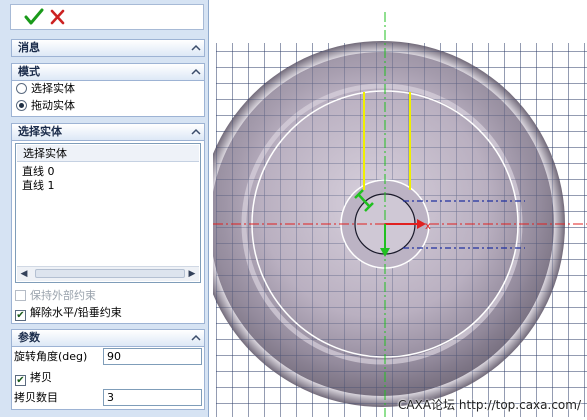 This screenshot has width=587, height=420. Describe the element at coordinates (152, 356) in the screenshot. I see `rotate-angle-input: 90` at that location.